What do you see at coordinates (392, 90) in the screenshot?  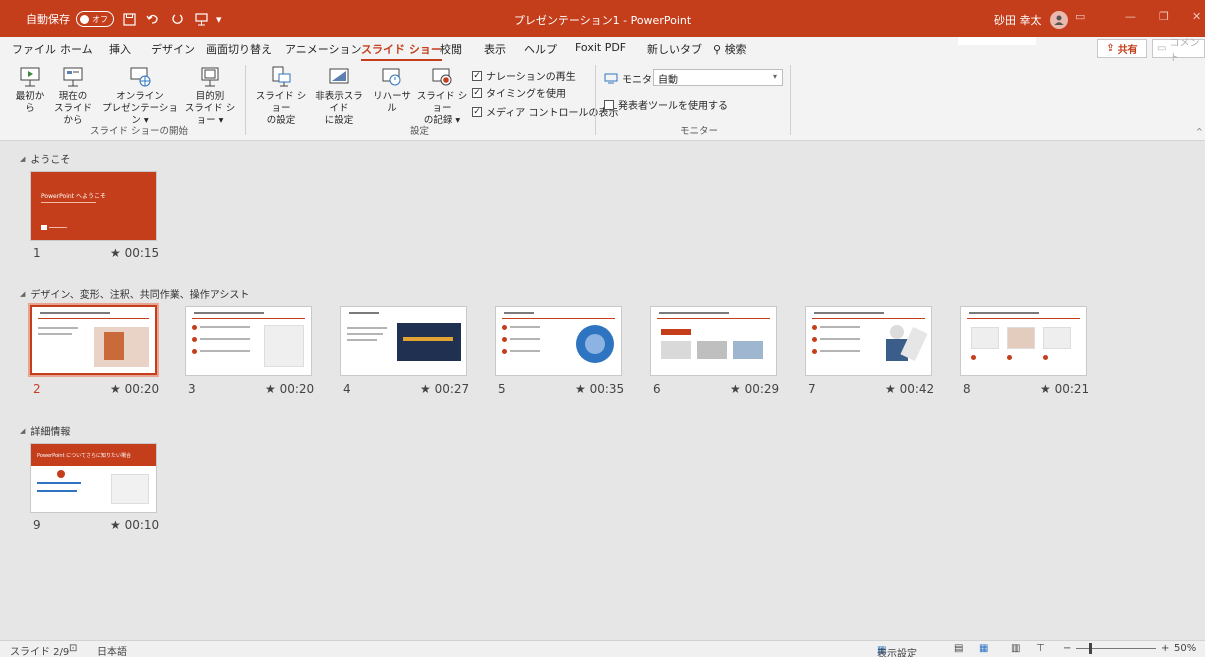 I see `rehearse-timings-button: リハーサル` at bounding box center [392, 90].